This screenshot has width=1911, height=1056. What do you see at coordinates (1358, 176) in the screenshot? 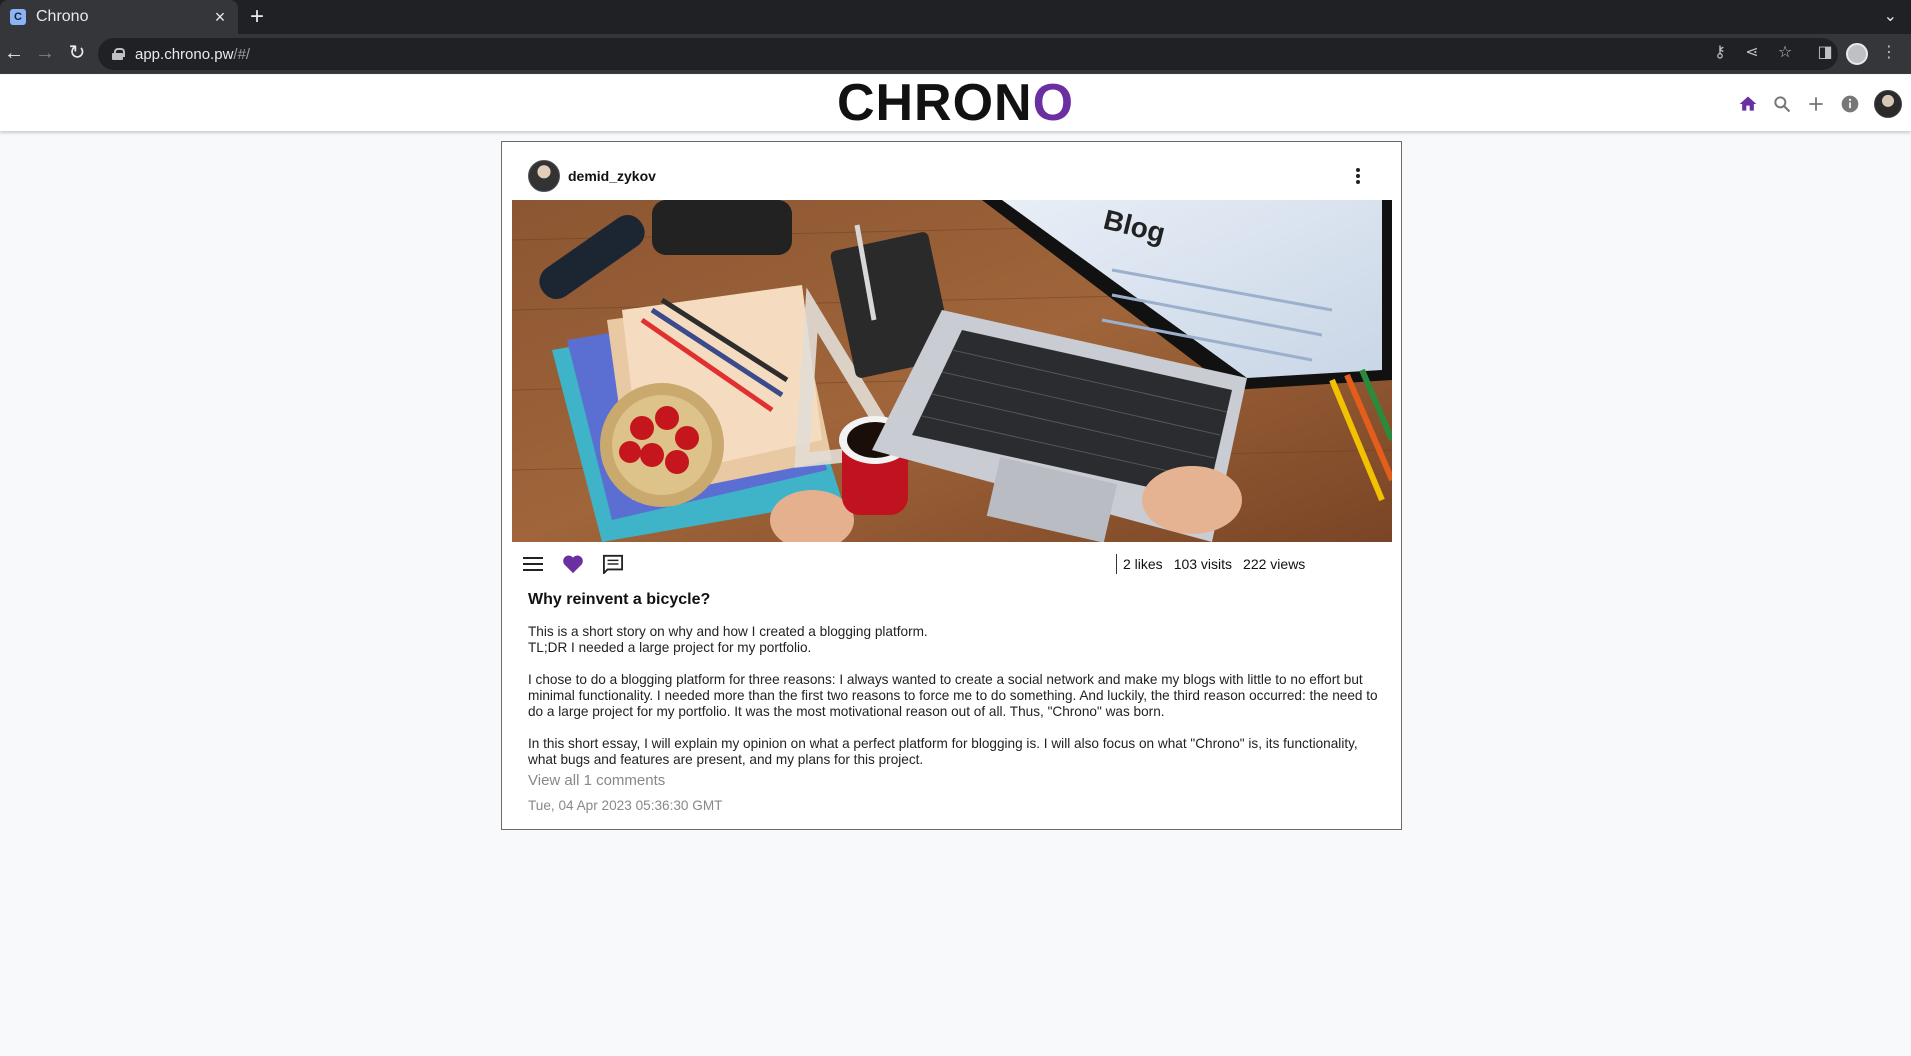
I see `more-options-icon` at bounding box center [1358, 176].